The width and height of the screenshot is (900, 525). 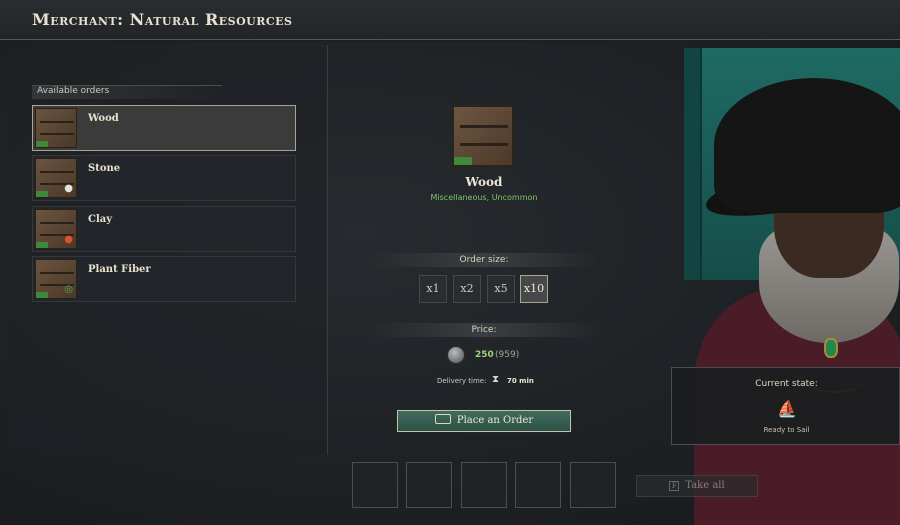 What do you see at coordinates (483, 136) in the screenshot?
I see `wood-item-icon` at bounding box center [483, 136].